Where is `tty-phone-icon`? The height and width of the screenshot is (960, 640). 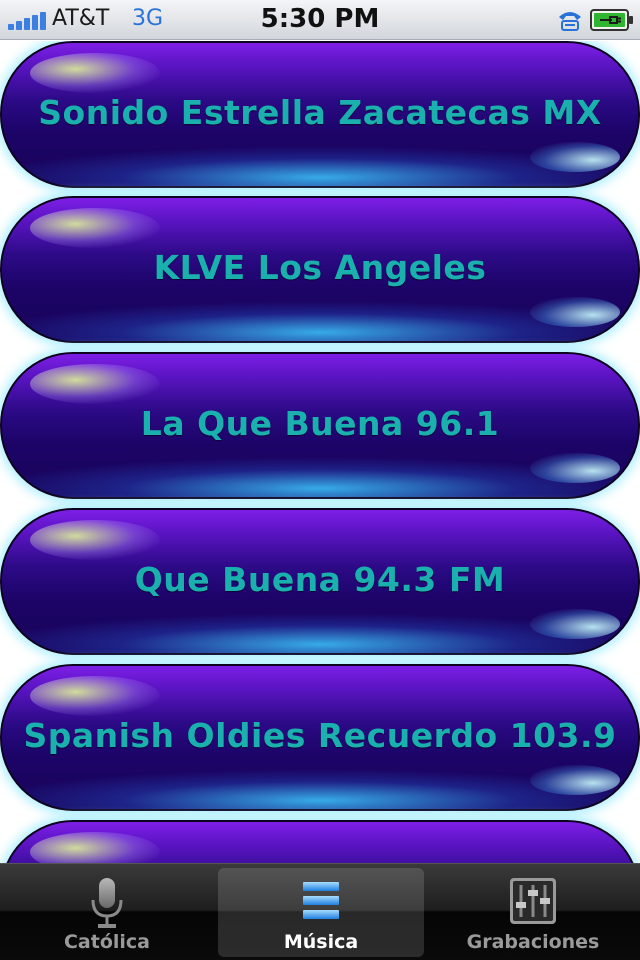
tty-phone-icon is located at coordinates (570, 21).